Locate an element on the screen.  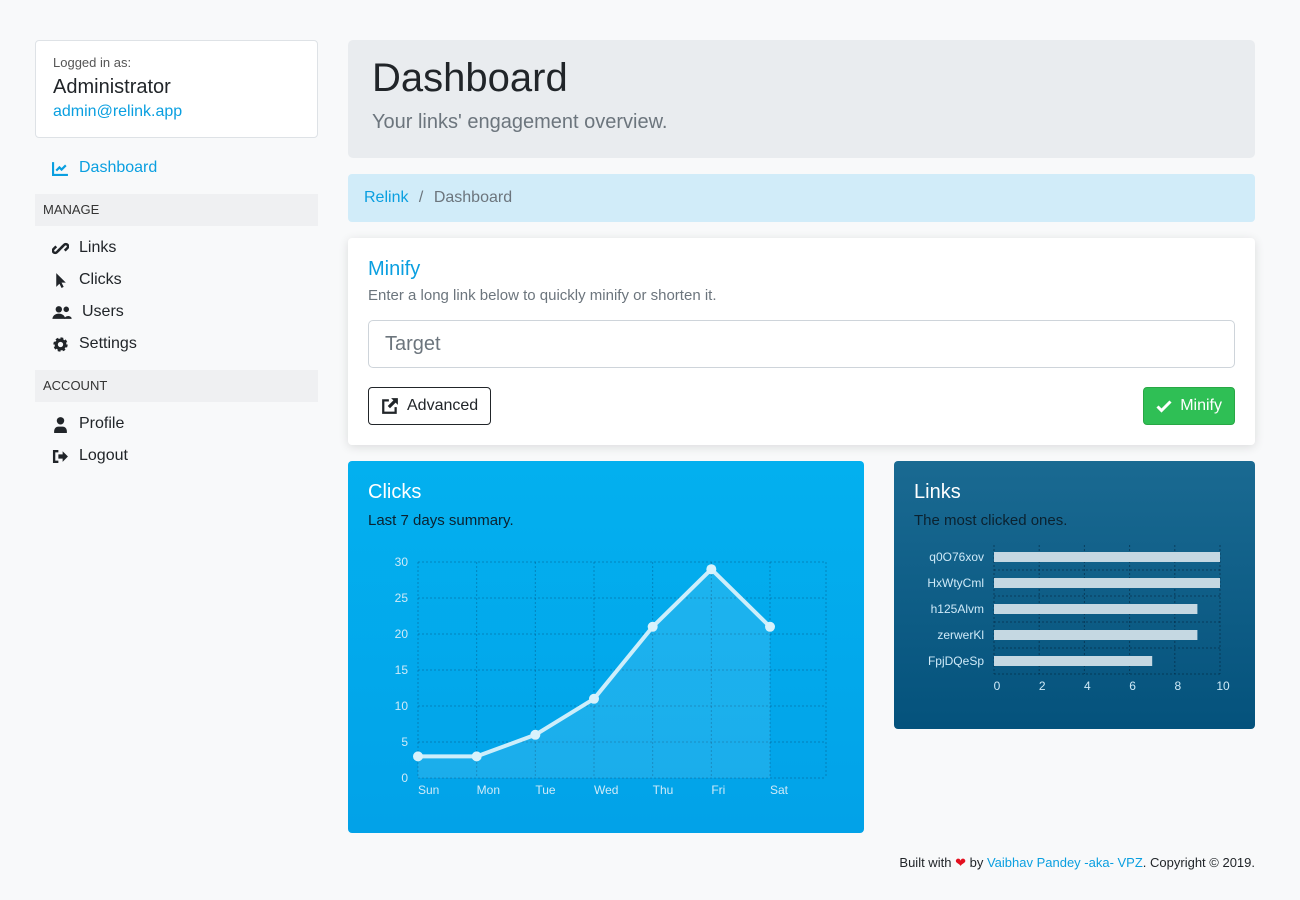
mouse-pointer-icon is located at coordinates (61, 280).